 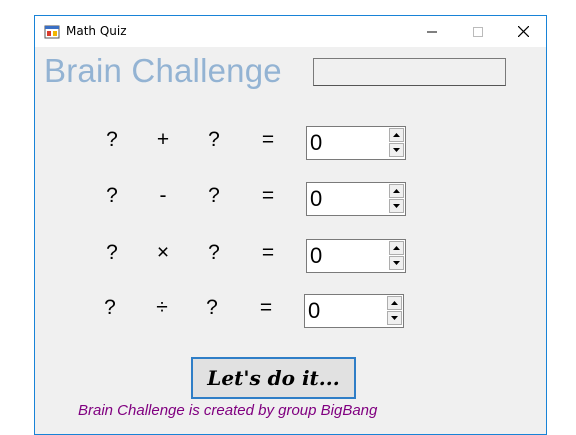 What do you see at coordinates (356, 199) in the screenshot?
I see `answer-stepper-difference: 0` at bounding box center [356, 199].